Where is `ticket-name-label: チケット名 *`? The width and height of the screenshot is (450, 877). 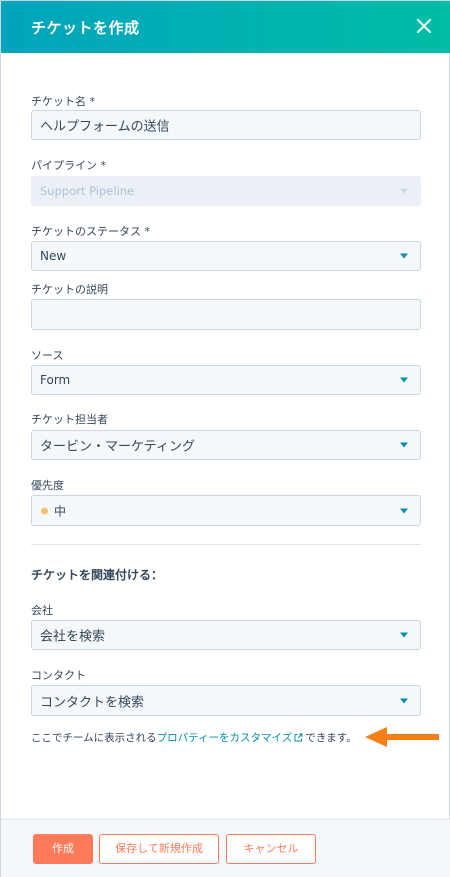 ticket-name-label: チケット名 * is located at coordinates (63, 101).